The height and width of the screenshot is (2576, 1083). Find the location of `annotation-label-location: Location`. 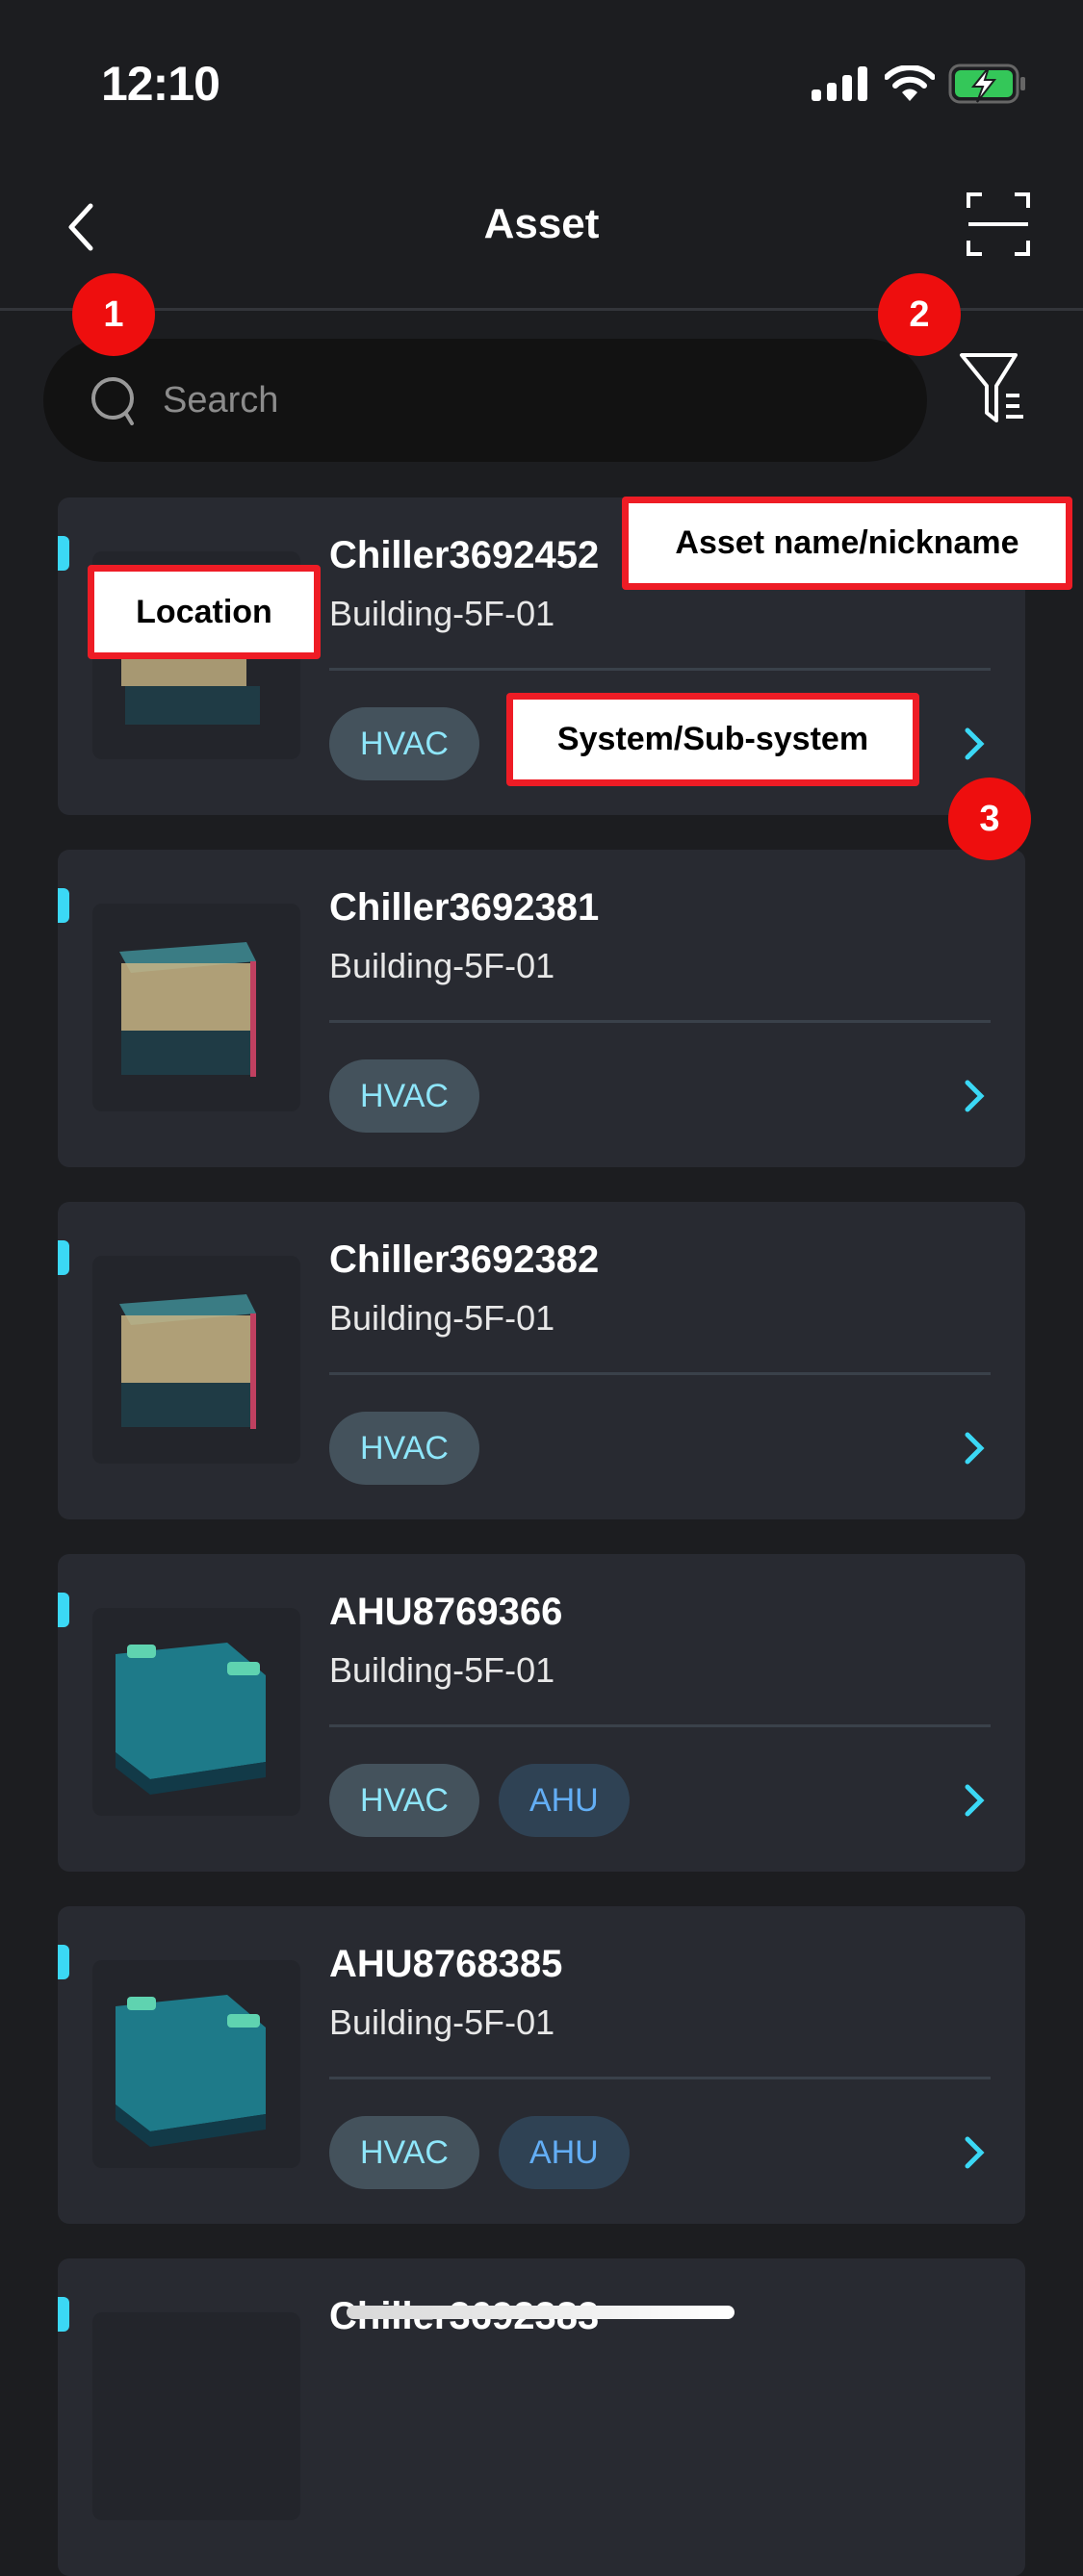

annotation-label-location: Location is located at coordinates (205, 612).